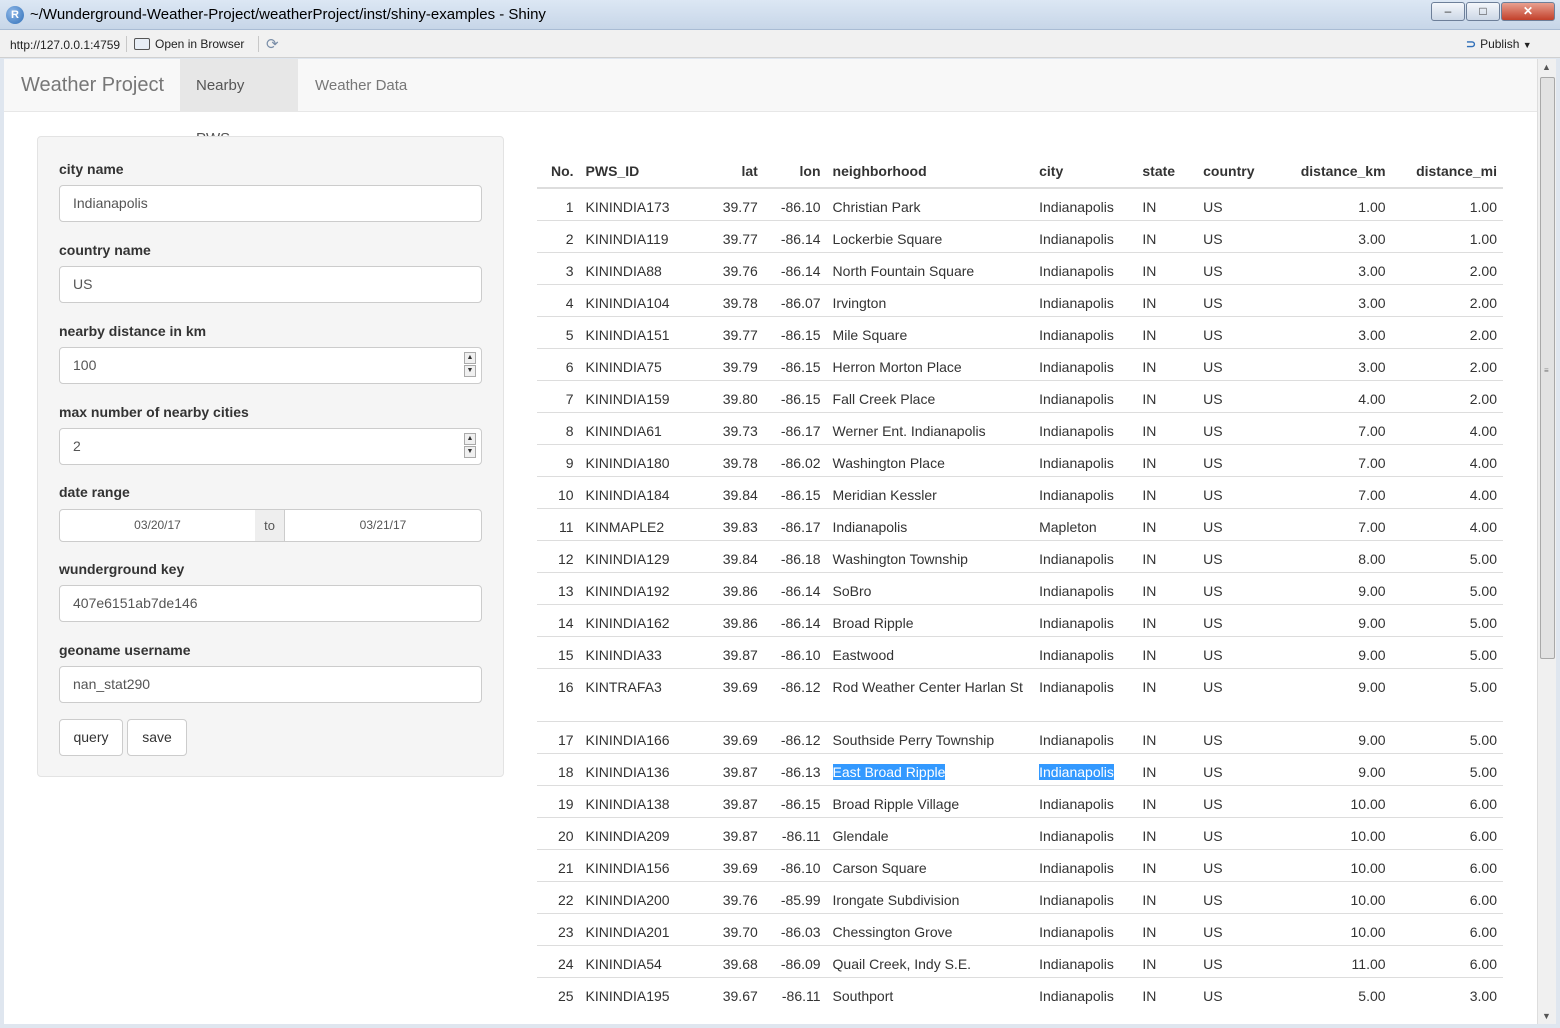 The image size is (1560, 1028). Describe the element at coordinates (795, 459) in the screenshot. I see `lon-cell: -86.02` at that location.